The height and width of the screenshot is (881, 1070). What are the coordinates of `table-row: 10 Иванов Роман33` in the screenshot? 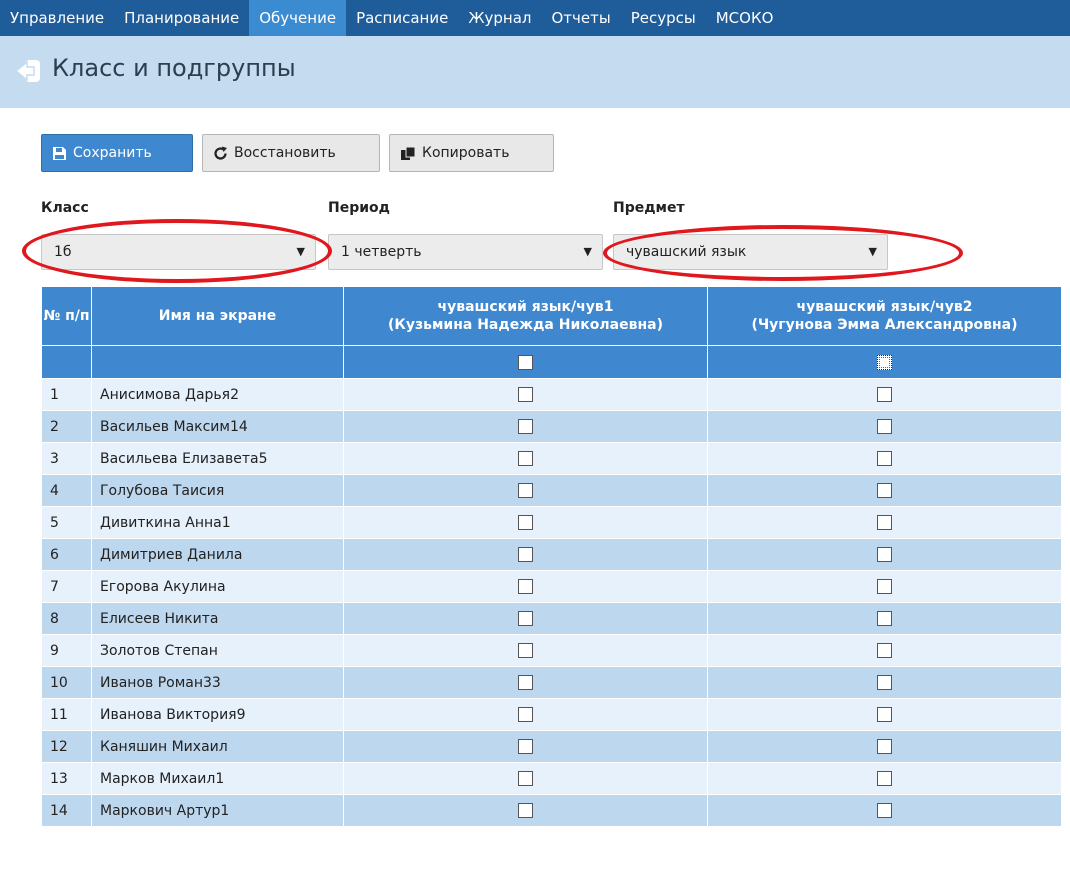 It's located at (551, 682).